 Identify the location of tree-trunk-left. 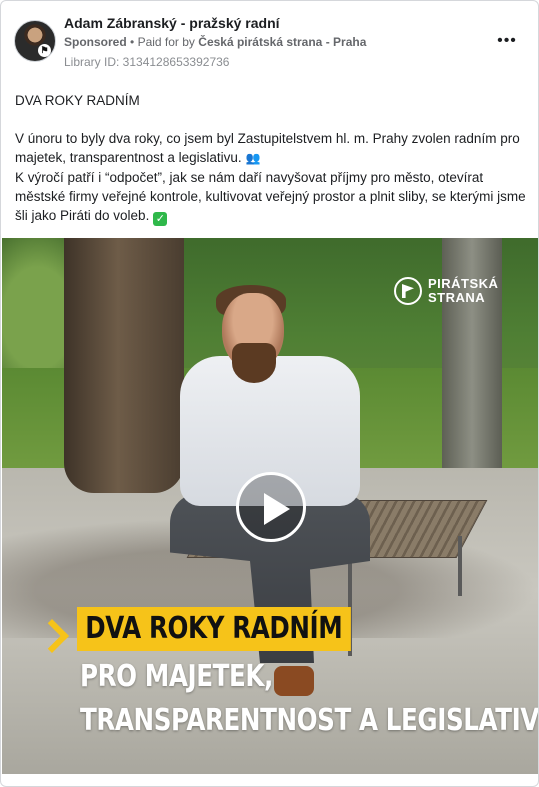
(124, 365).